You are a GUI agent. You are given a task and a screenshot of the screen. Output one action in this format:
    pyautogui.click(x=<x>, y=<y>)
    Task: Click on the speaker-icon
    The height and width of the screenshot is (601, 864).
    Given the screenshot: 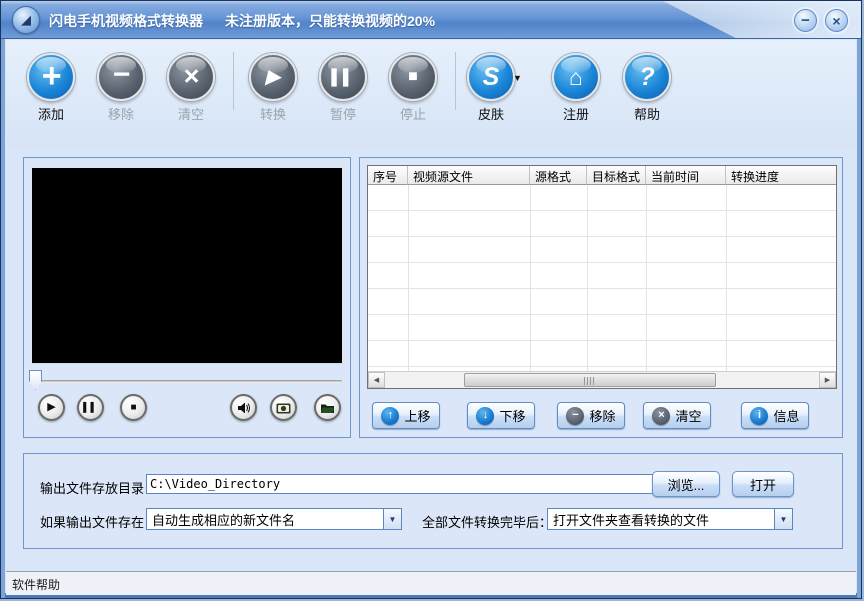 What is the action you would take?
    pyautogui.click(x=244, y=408)
    